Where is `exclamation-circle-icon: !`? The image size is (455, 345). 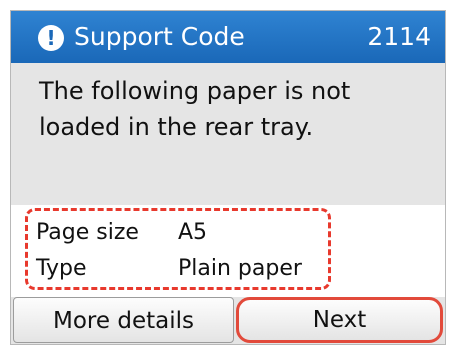 exclamation-circle-icon: ! is located at coordinates (51, 38).